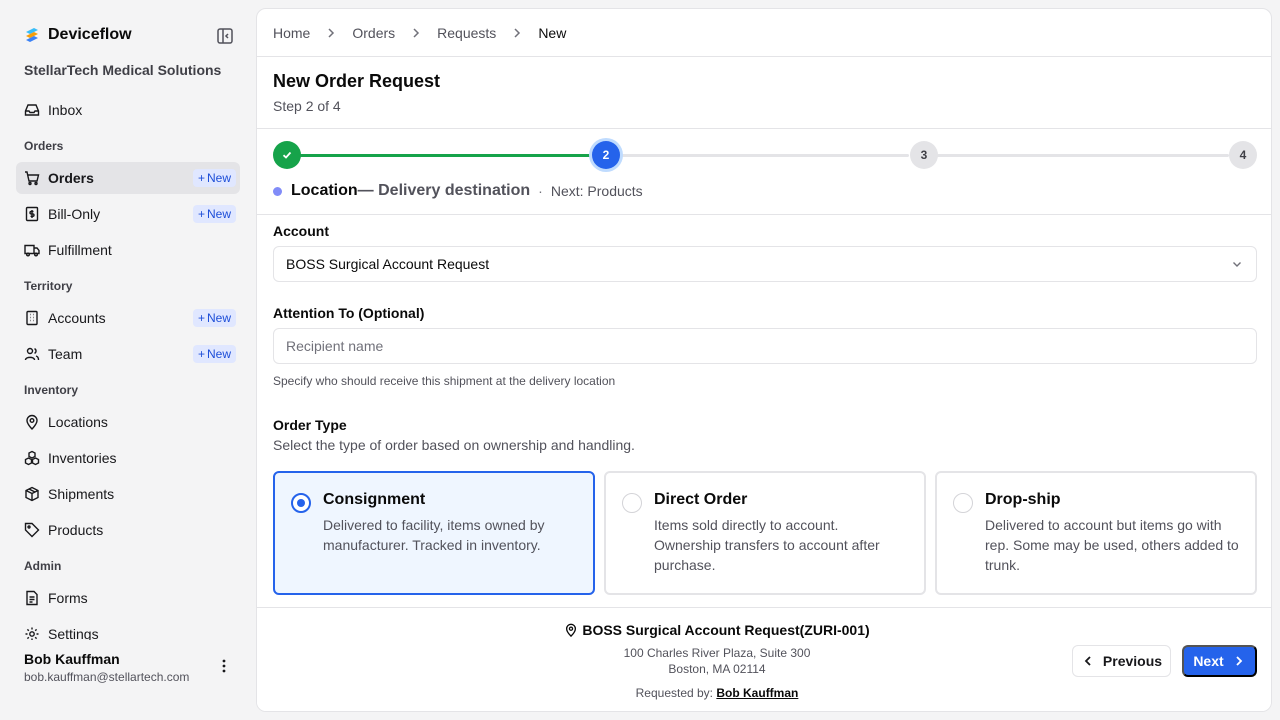 Image resolution: width=1280 pixels, height=720 pixels. I want to click on account-select-value: BOSS Surgical Account Request, so click(388, 264).